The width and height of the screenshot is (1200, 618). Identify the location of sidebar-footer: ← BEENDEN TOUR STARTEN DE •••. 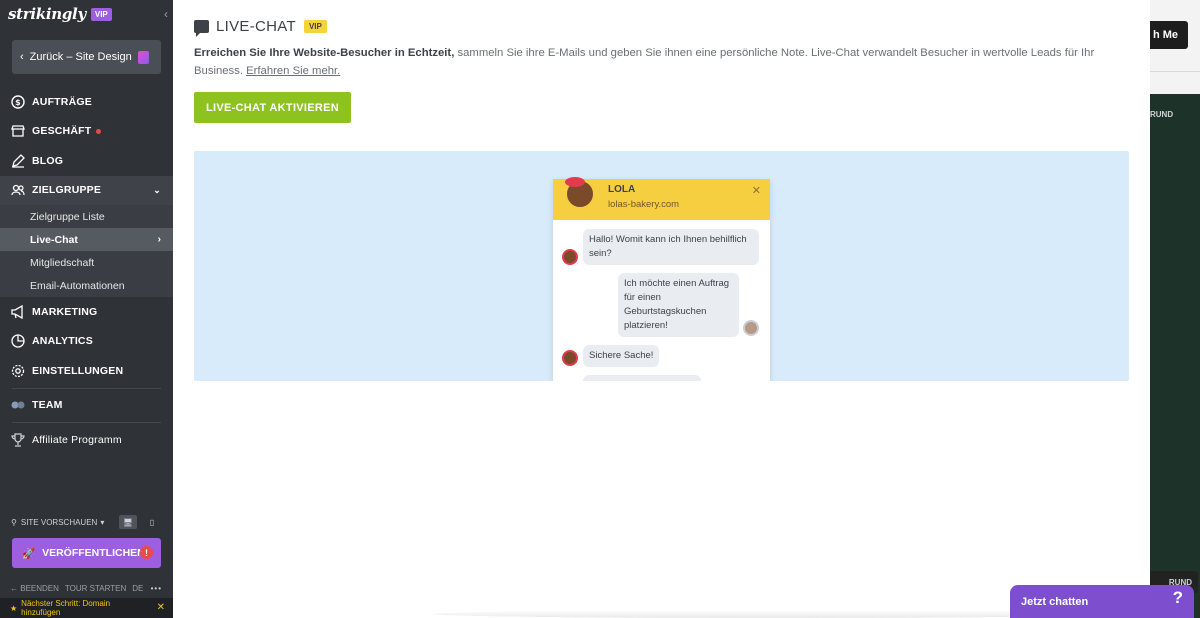
(86, 588).